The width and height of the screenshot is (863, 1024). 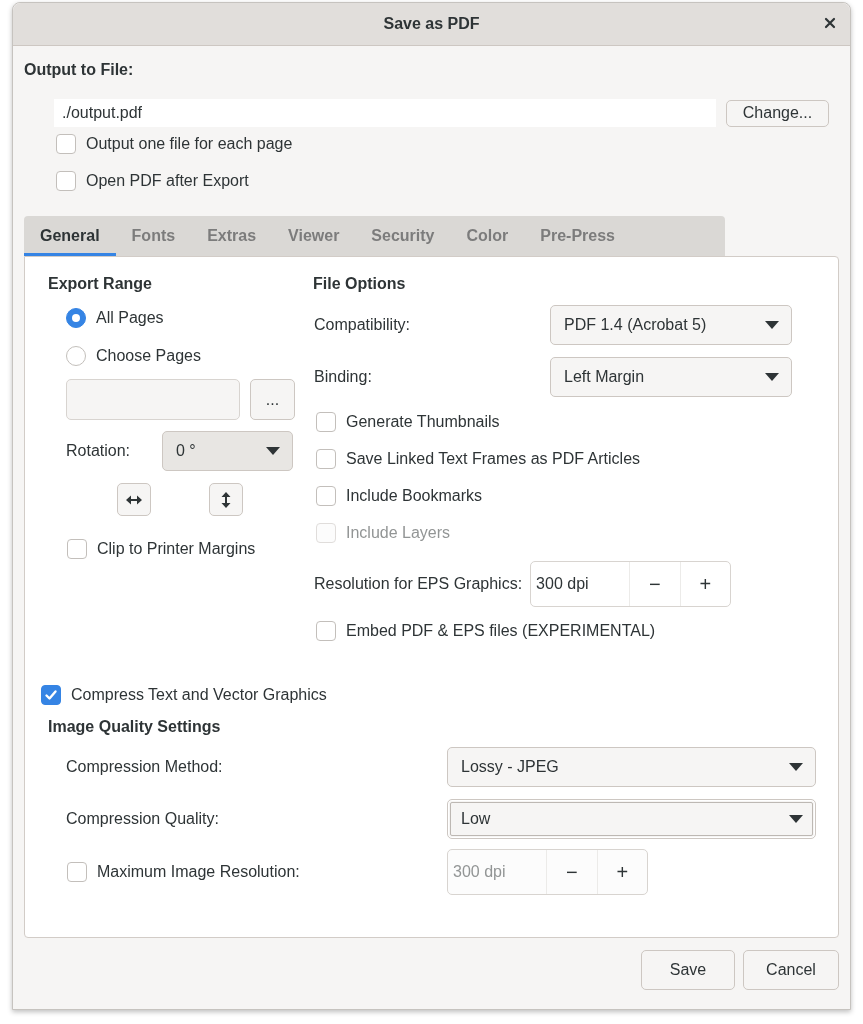 What do you see at coordinates (189, 144) in the screenshot?
I see `checkbox-label: Output one file for each page` at bounding box center [189, 144].